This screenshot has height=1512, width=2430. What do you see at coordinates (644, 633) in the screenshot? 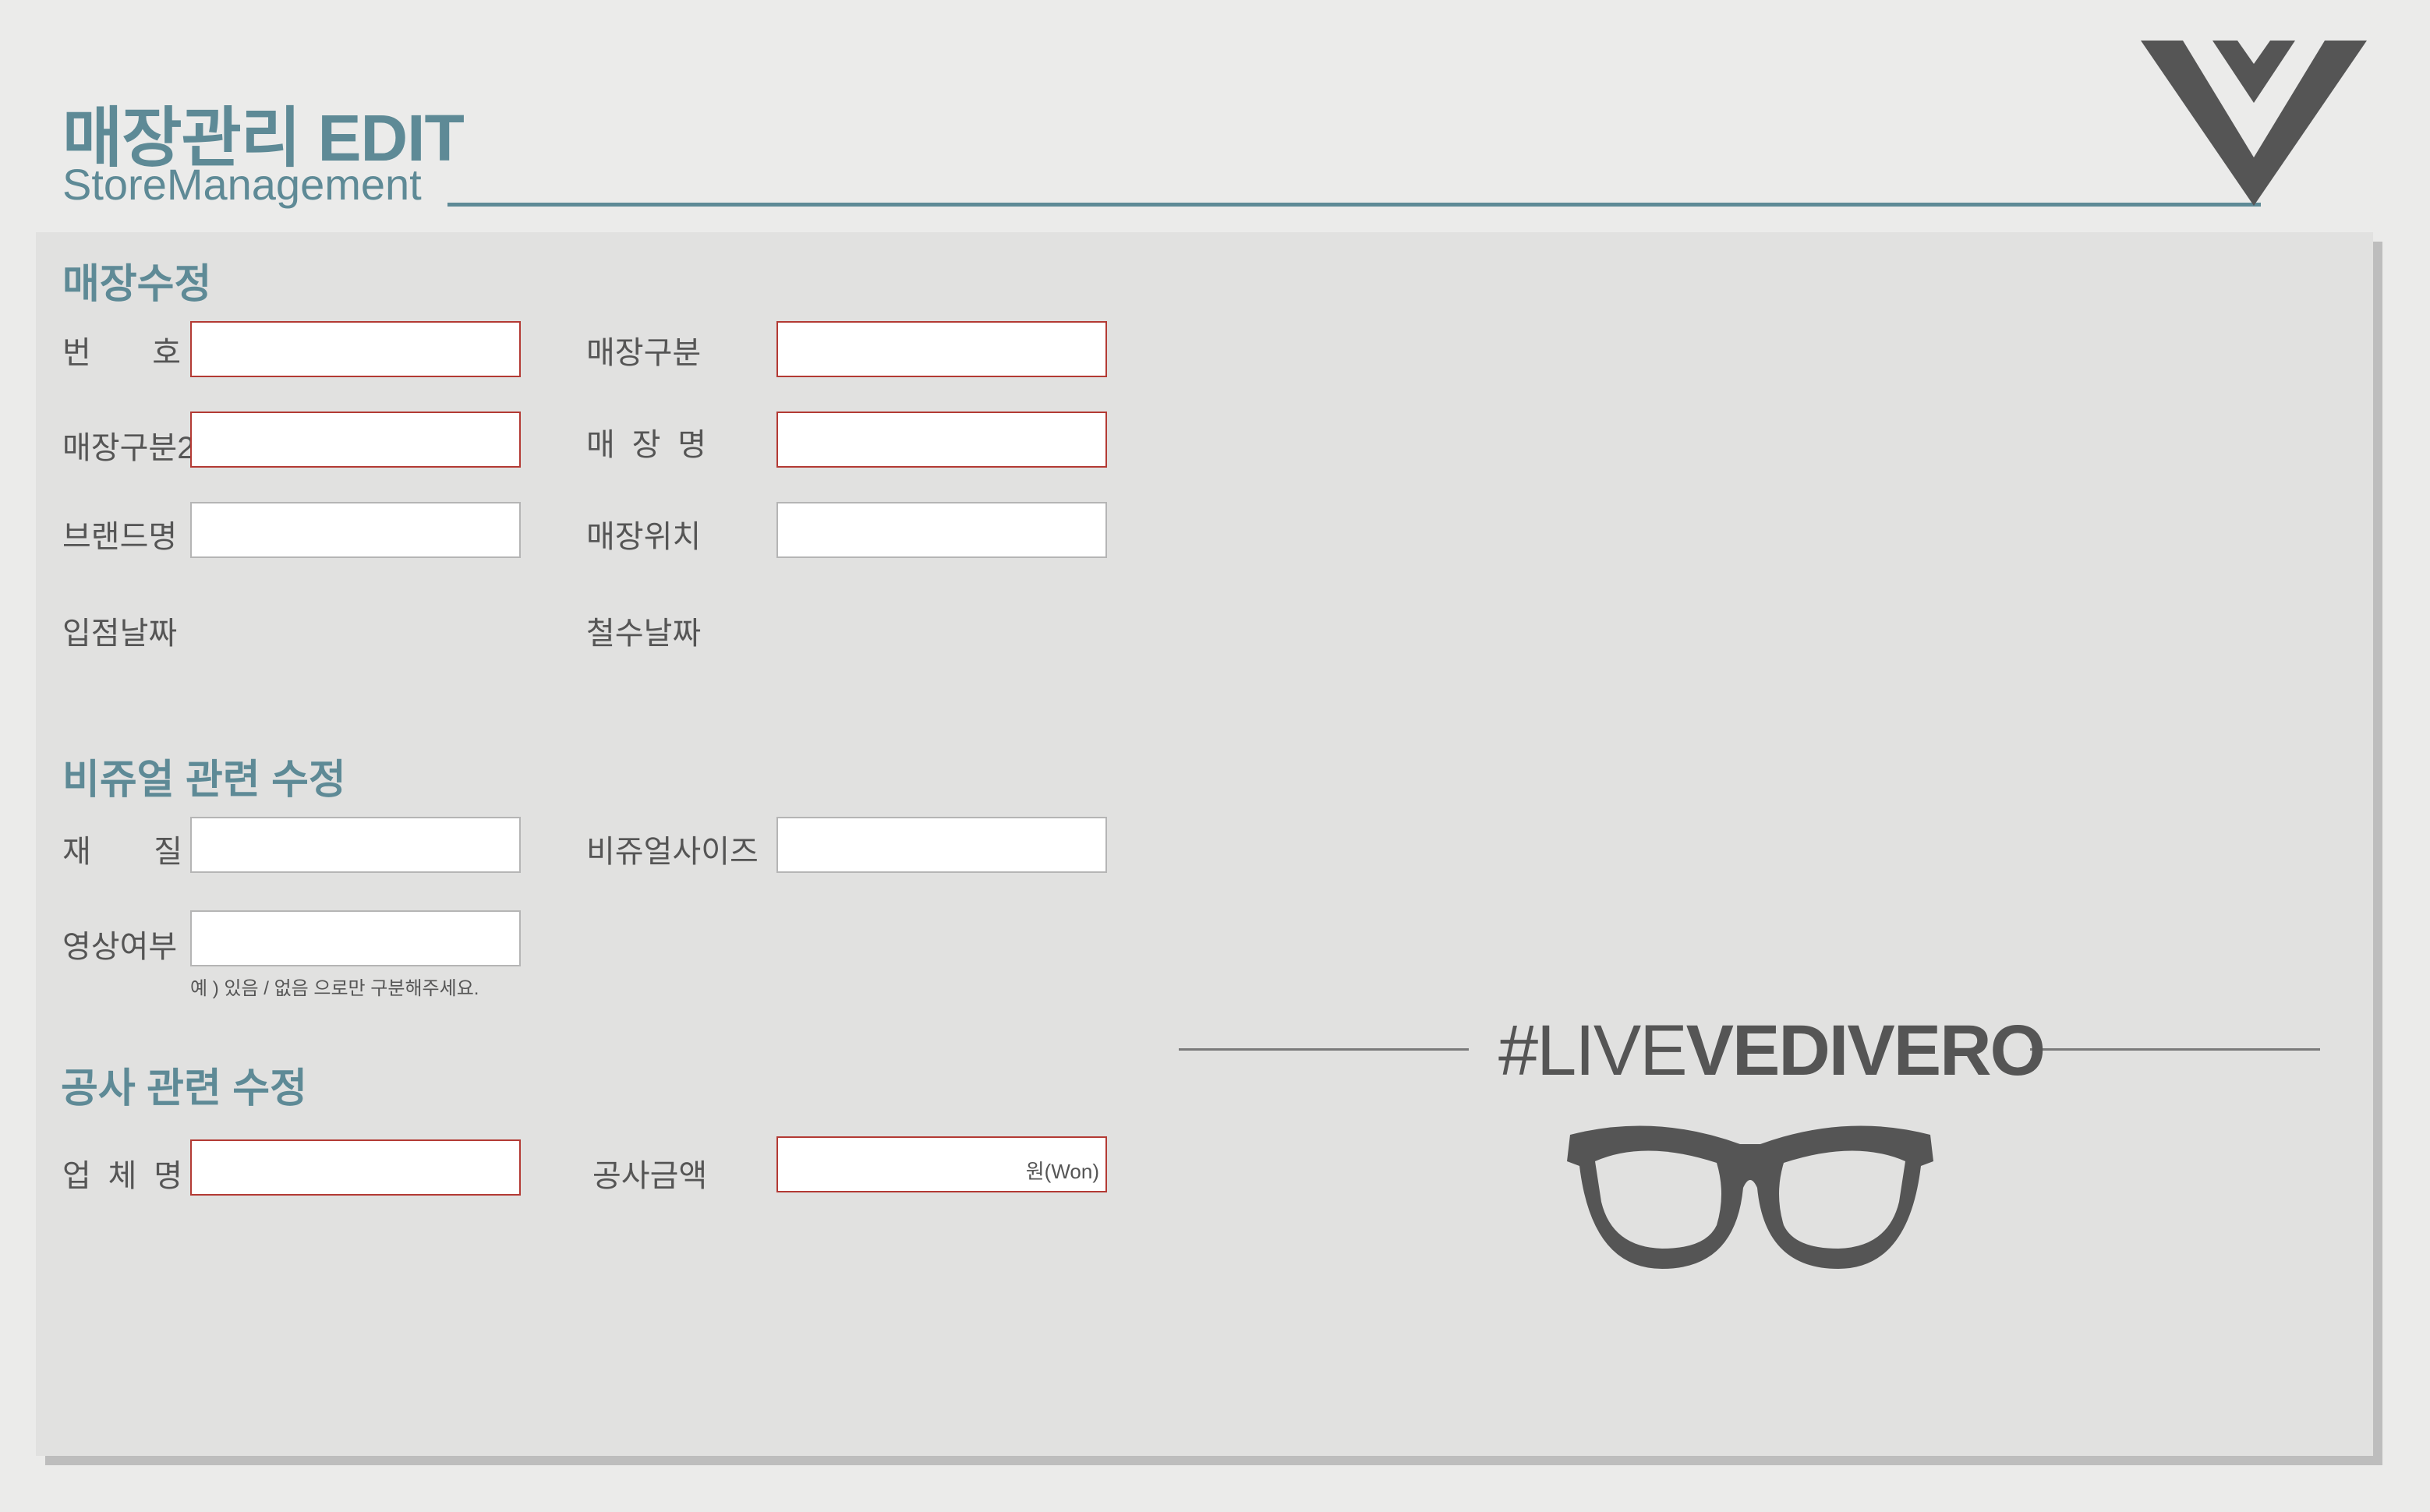
I see `close-date-label: 철수날짜` at bounding box center [644, 633].